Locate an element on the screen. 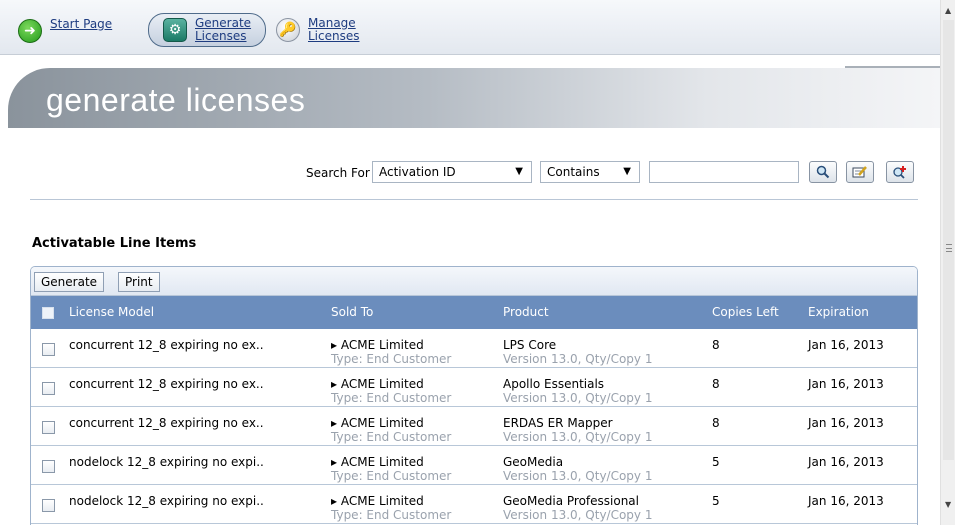  search-icon is located at coordinates (823, 172).